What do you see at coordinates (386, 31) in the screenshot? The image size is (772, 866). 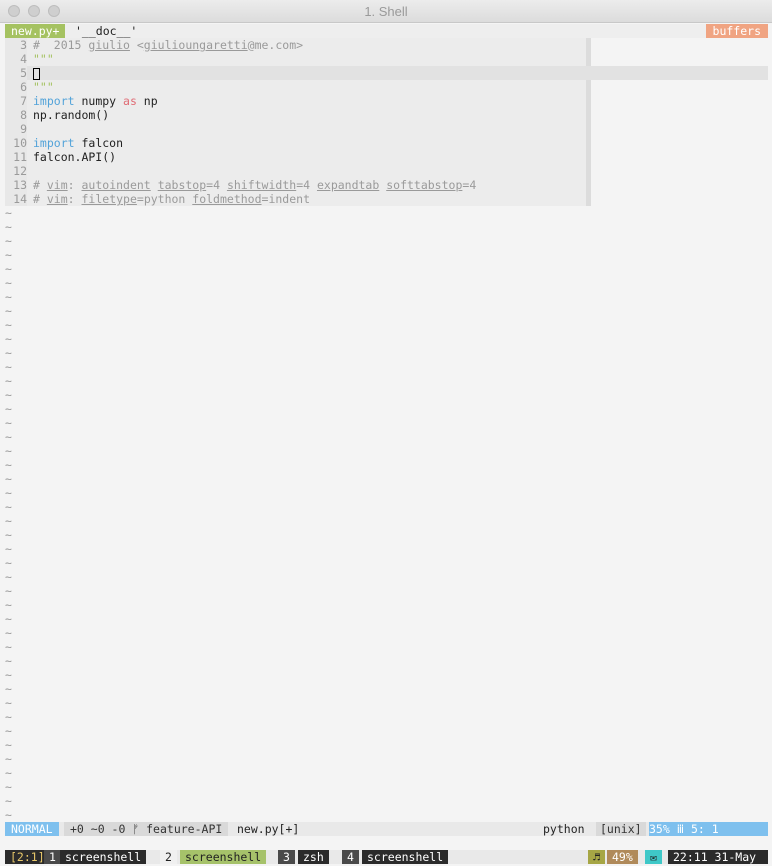 I see `vim-tabline: new.py+ '__doc__' buffers` at bounding box center [386, 31].